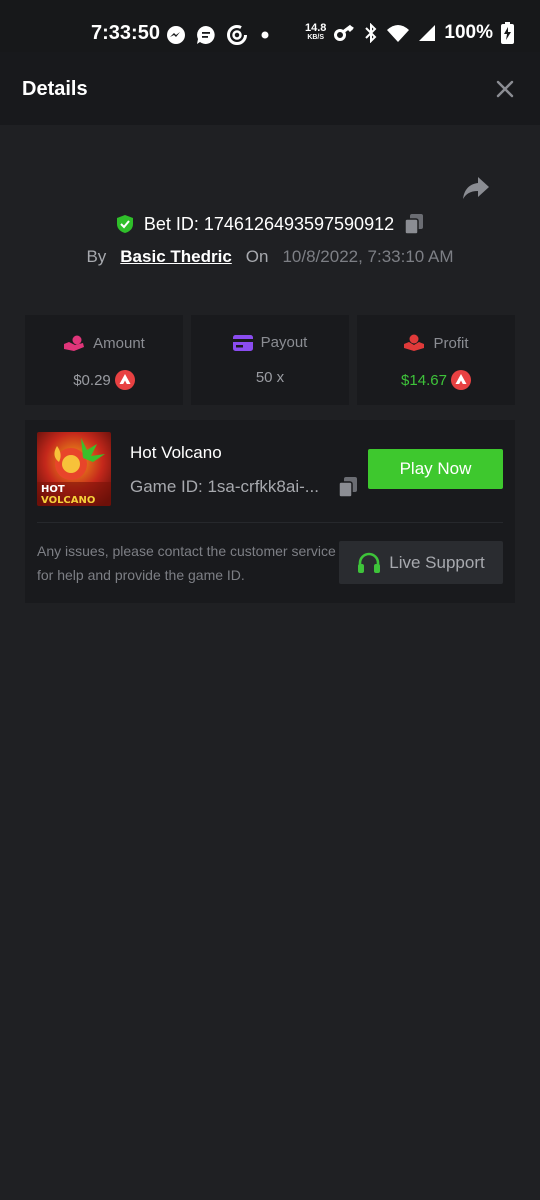 Image resolution: width=540 pixels, height=1200 pixels. I want to click on copy-bet-id-icon, so click(414, 224).